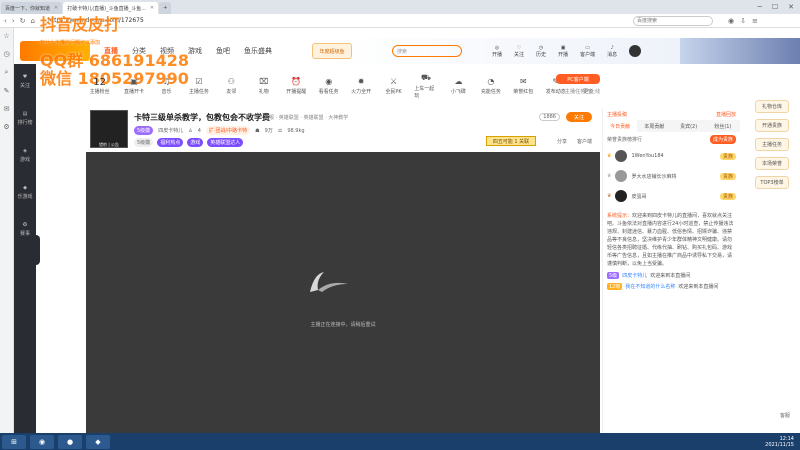 Image resolution: width=800 pixels, height=450 pixels. I want to click on minimize-icon: ─, so click(760, 7).